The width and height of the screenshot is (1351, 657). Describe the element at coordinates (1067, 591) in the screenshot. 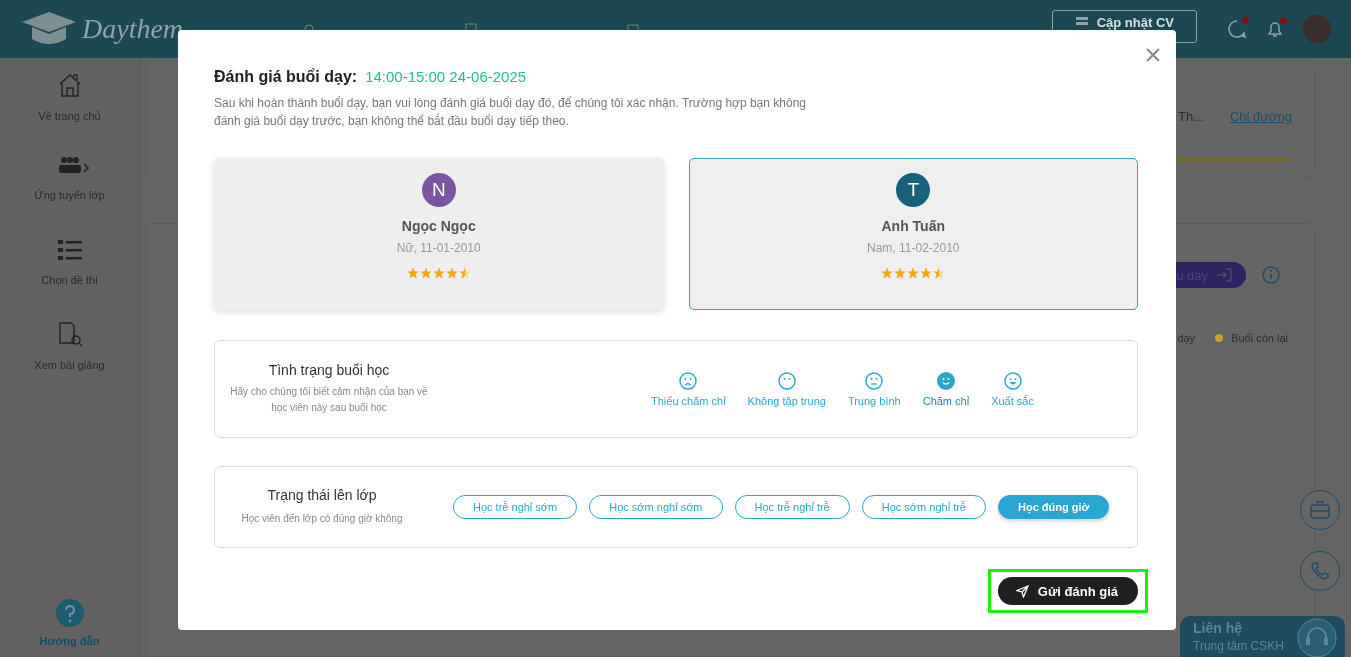

I see `submit-button: Gửi đánh giá` at that location.